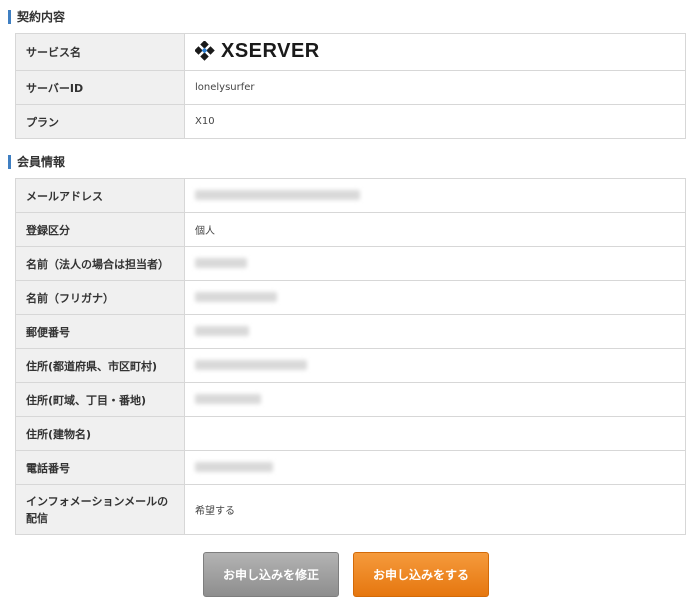 Image resolution: width=700 pixels, height=612 pixels. I want to click on info-mail-label: インフォメーションメールの配信, so click(100, 509).